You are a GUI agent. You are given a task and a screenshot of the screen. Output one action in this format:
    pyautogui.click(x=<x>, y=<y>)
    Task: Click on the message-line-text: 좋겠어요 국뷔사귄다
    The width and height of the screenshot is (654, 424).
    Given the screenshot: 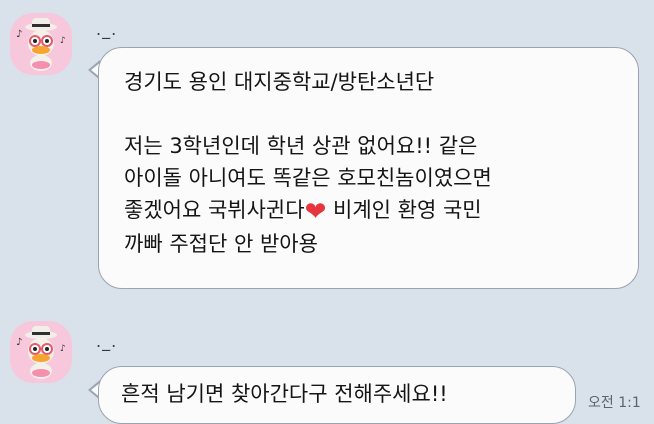 What is the action you would take?
    pyautogui.click(x=214, y=210)
    